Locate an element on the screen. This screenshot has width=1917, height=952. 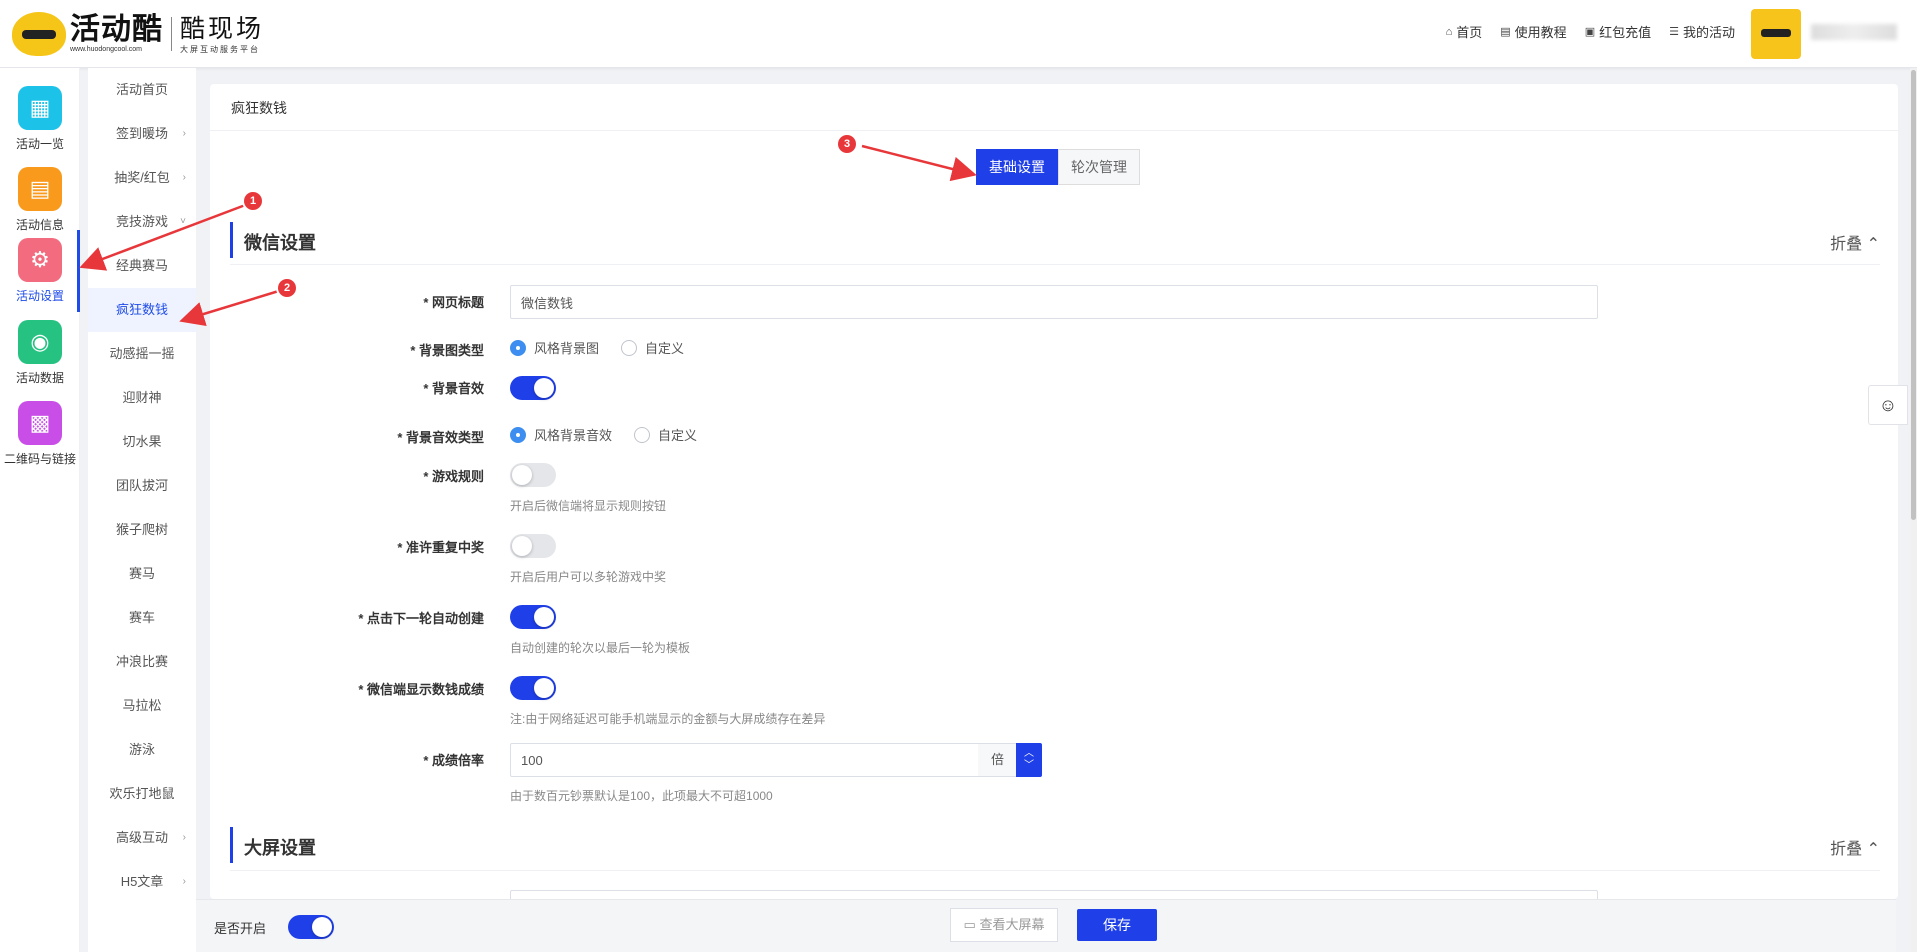
nav-my-activities: ☰ 我的活动 is located at coordinates (1702, 31).